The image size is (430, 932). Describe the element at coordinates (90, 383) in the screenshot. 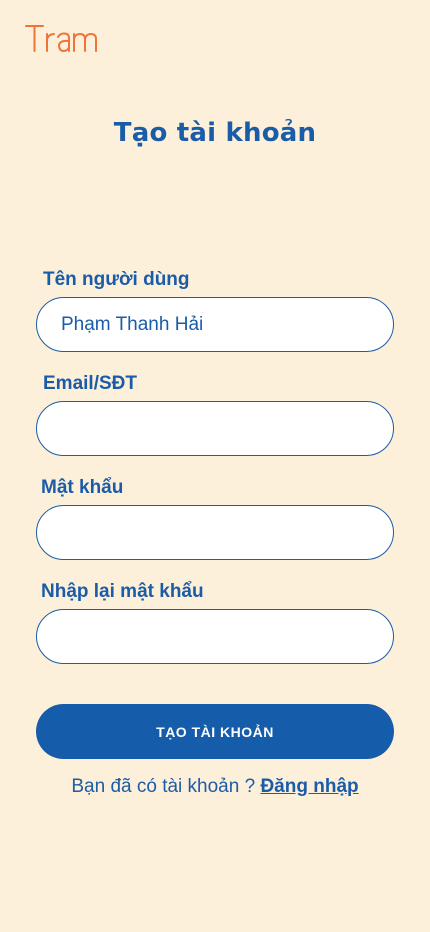

I see `email-phone-label: Email/SĐT` at that location.